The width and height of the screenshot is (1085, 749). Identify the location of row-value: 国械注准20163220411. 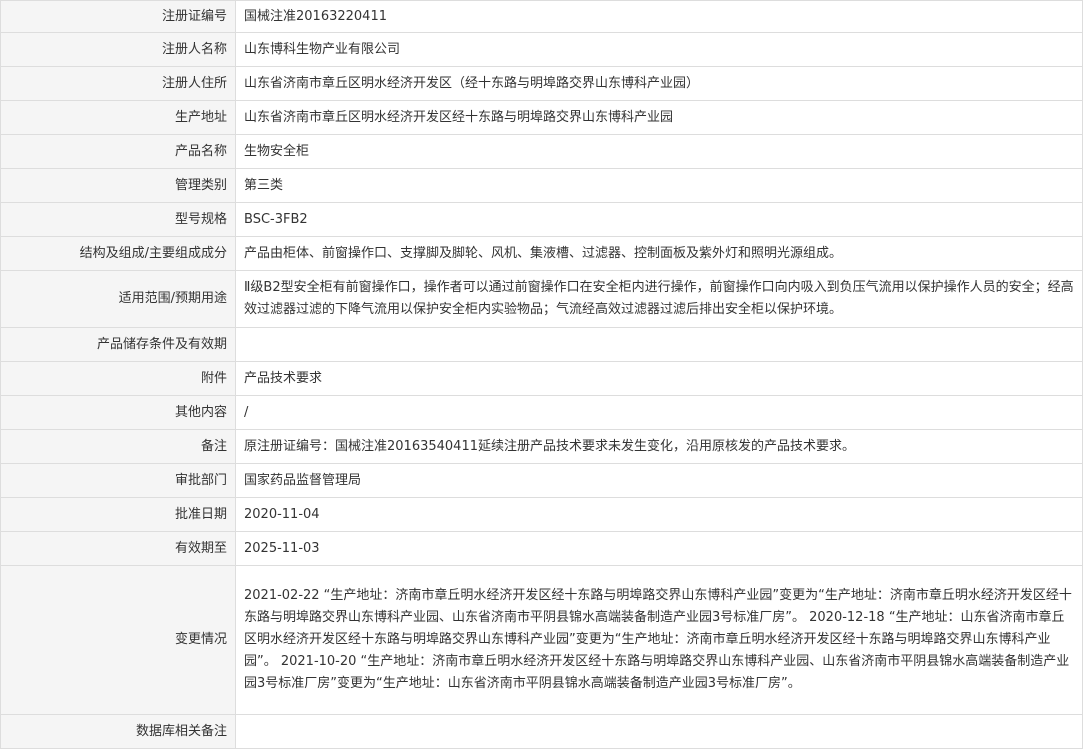
(659, 16).